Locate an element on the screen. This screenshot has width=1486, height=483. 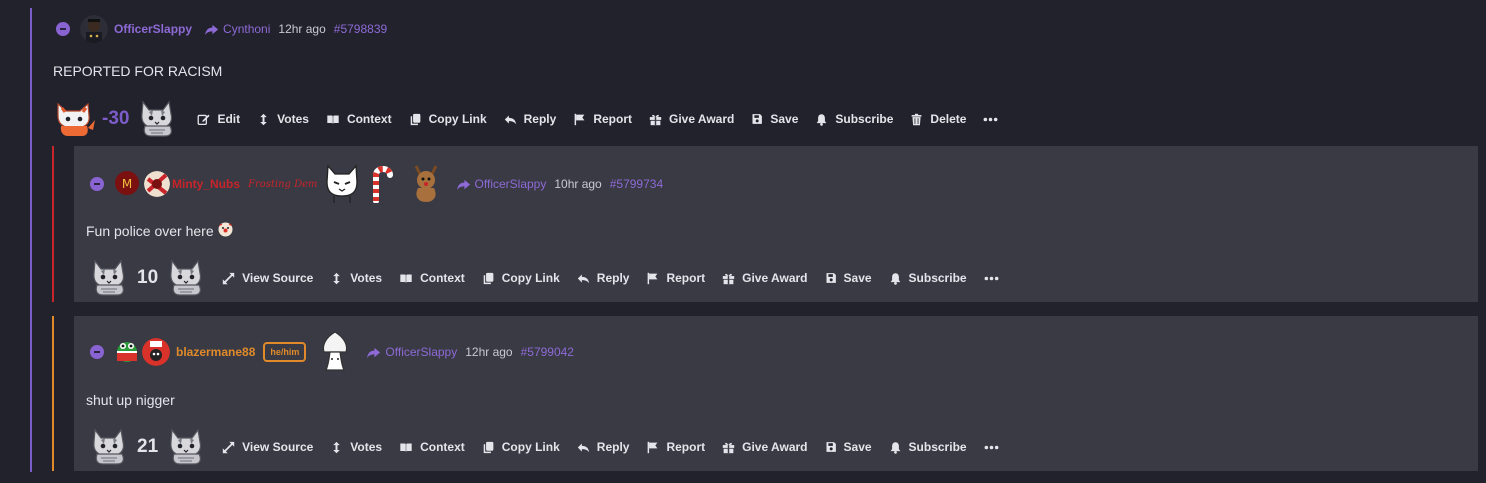
timestamp: 12hr ago is located at coordinates (302, 29).